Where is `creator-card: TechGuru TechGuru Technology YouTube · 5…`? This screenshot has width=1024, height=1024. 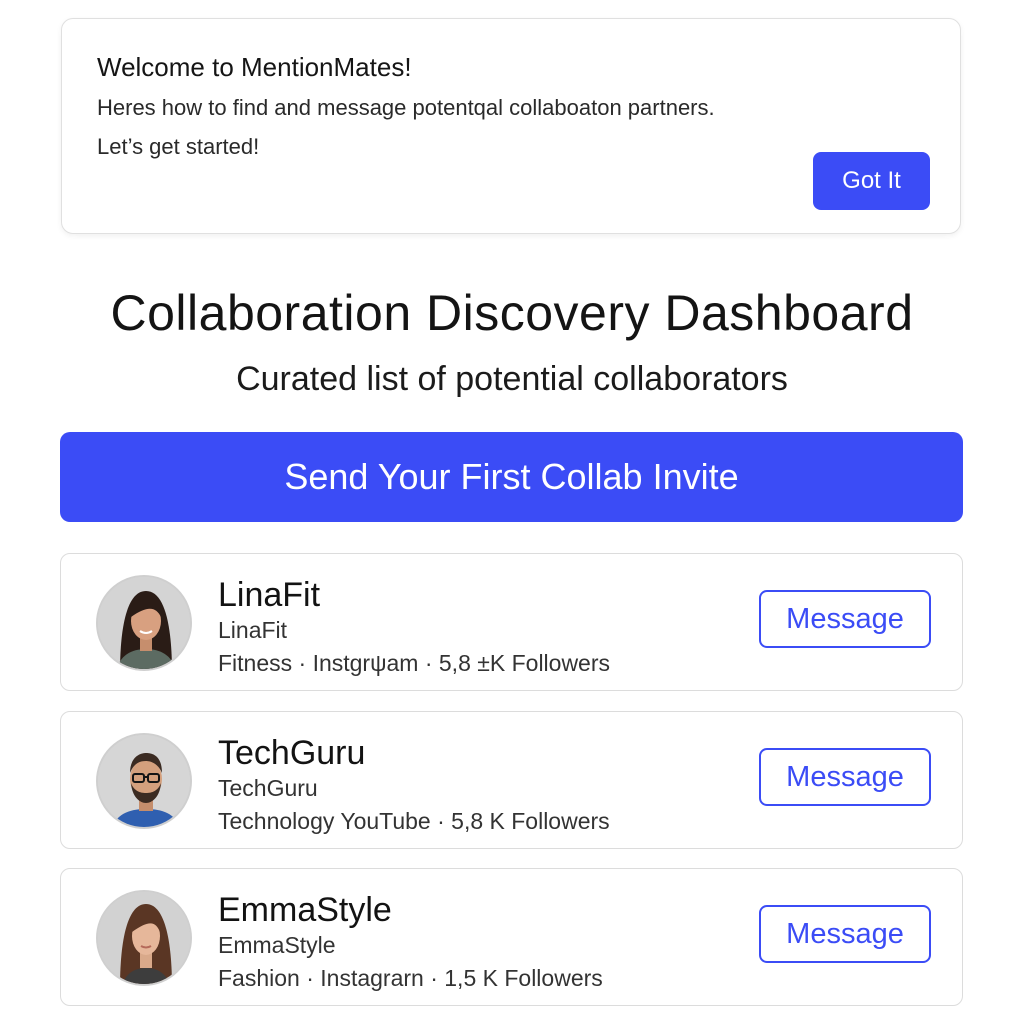
creator-card: TechGuru TechGuru Technology YouTube · 5… is located at coordinates (511, 780).